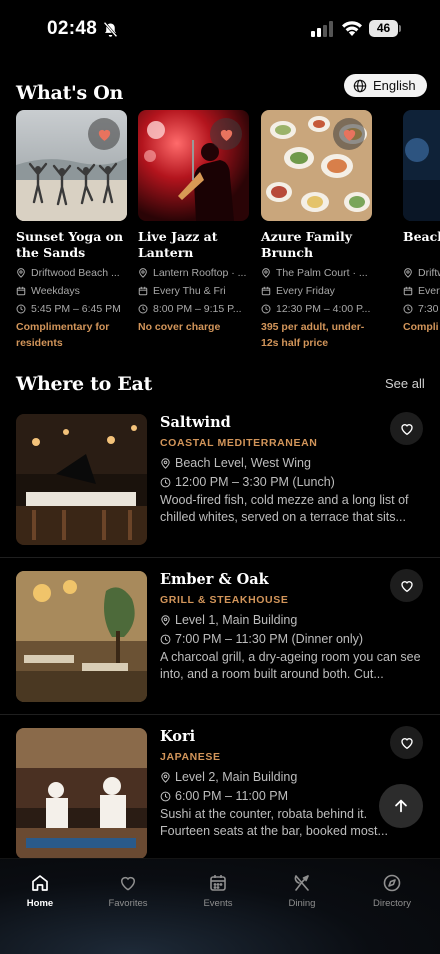 The height and width of the screenshot is (954, 440). I want to click on restaurant-hours: 7:00 PM – 11:30 PM (Dinner only), so click(261, 639).